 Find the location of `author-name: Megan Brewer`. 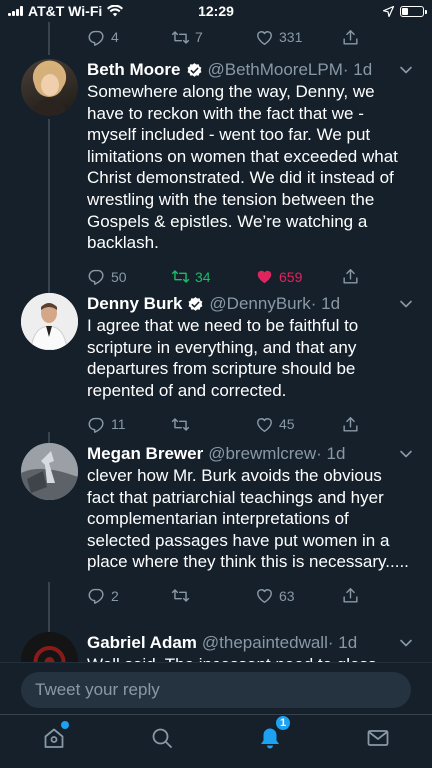

author-name: Megan Brewer is located at coordinates (145, 454).